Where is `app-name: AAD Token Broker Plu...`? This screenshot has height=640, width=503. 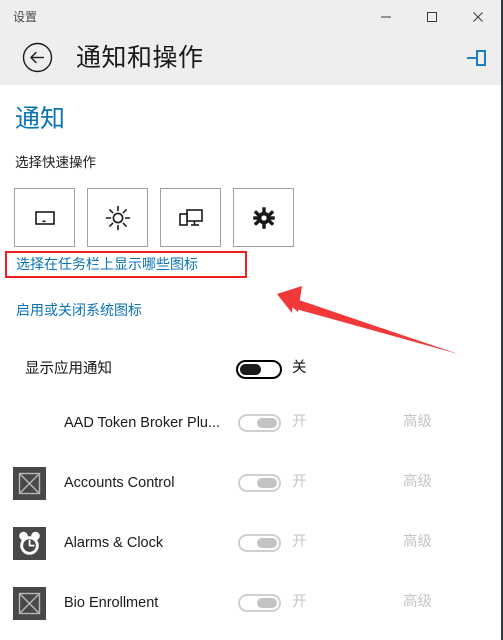 app-name: AAD Token Broker Plu... is located at coordinates (142, 423).